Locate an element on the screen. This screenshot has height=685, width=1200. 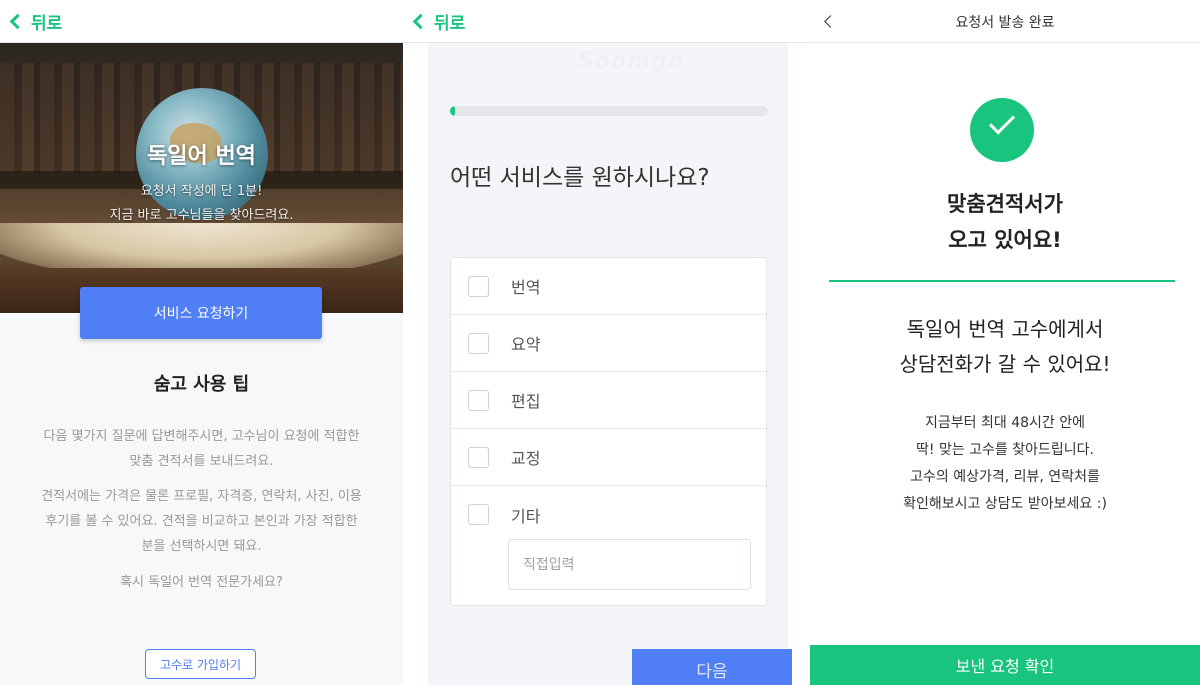
hero-subtitle-line1: 요청서 작성에 단 1분! is located at coordinates (201, 191).